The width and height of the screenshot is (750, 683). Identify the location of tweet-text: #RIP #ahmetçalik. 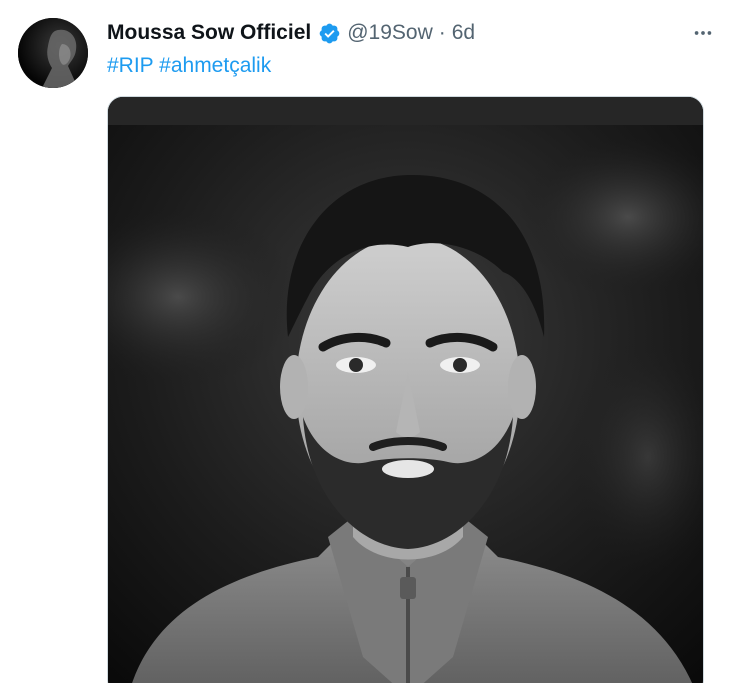
(189, 66).